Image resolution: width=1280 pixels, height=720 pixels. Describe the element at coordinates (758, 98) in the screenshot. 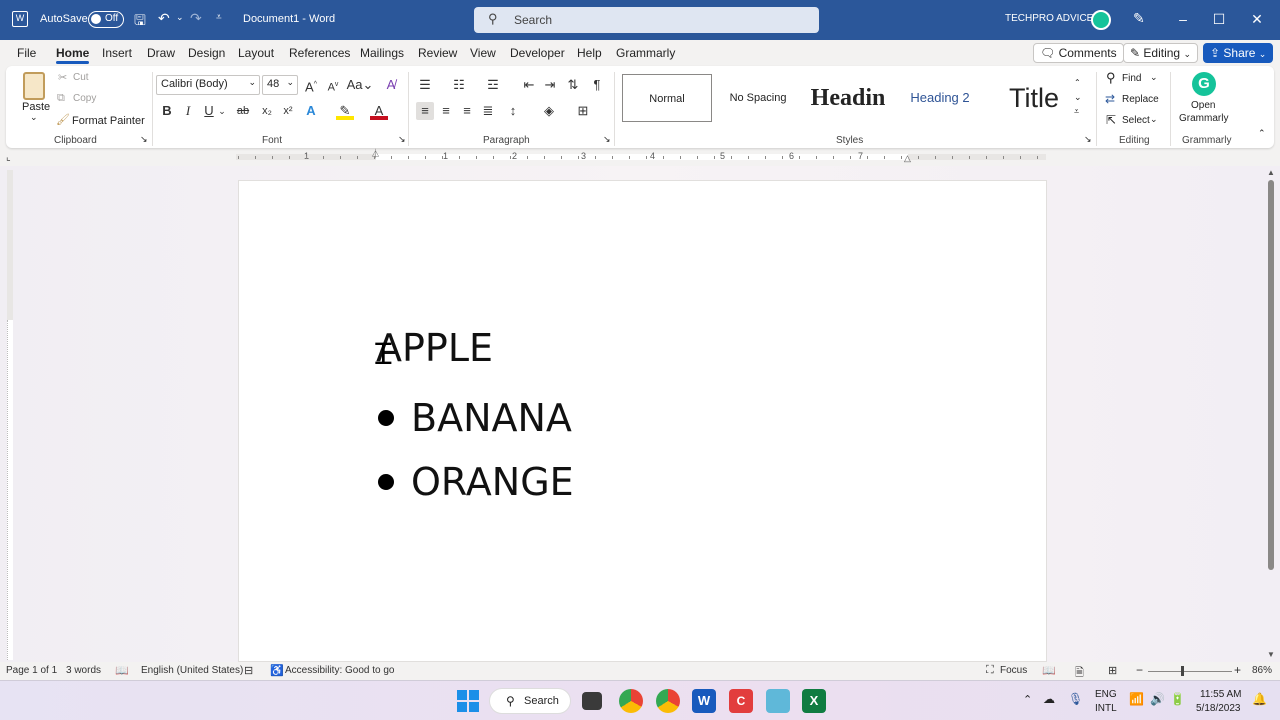

I see `style-no-spacing: No Spacing` at that location.